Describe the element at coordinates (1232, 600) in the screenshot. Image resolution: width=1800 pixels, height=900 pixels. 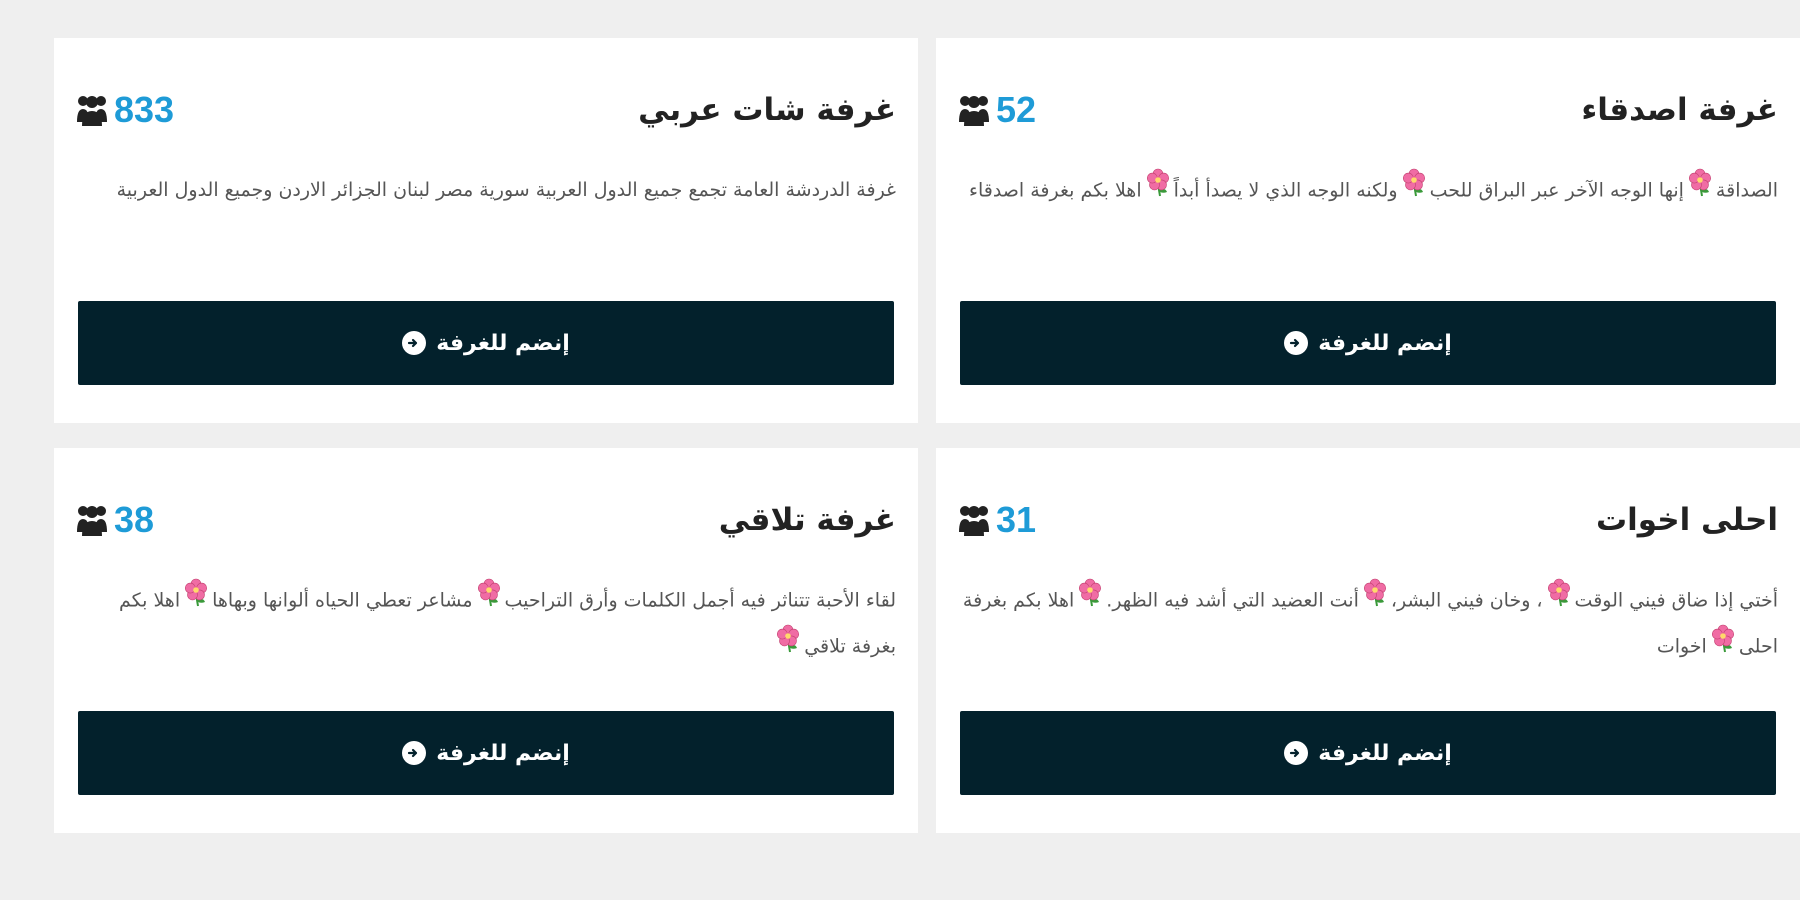
I see `room-description-text: أنت العضيد التي أشد فيه الظهر.` at that location.